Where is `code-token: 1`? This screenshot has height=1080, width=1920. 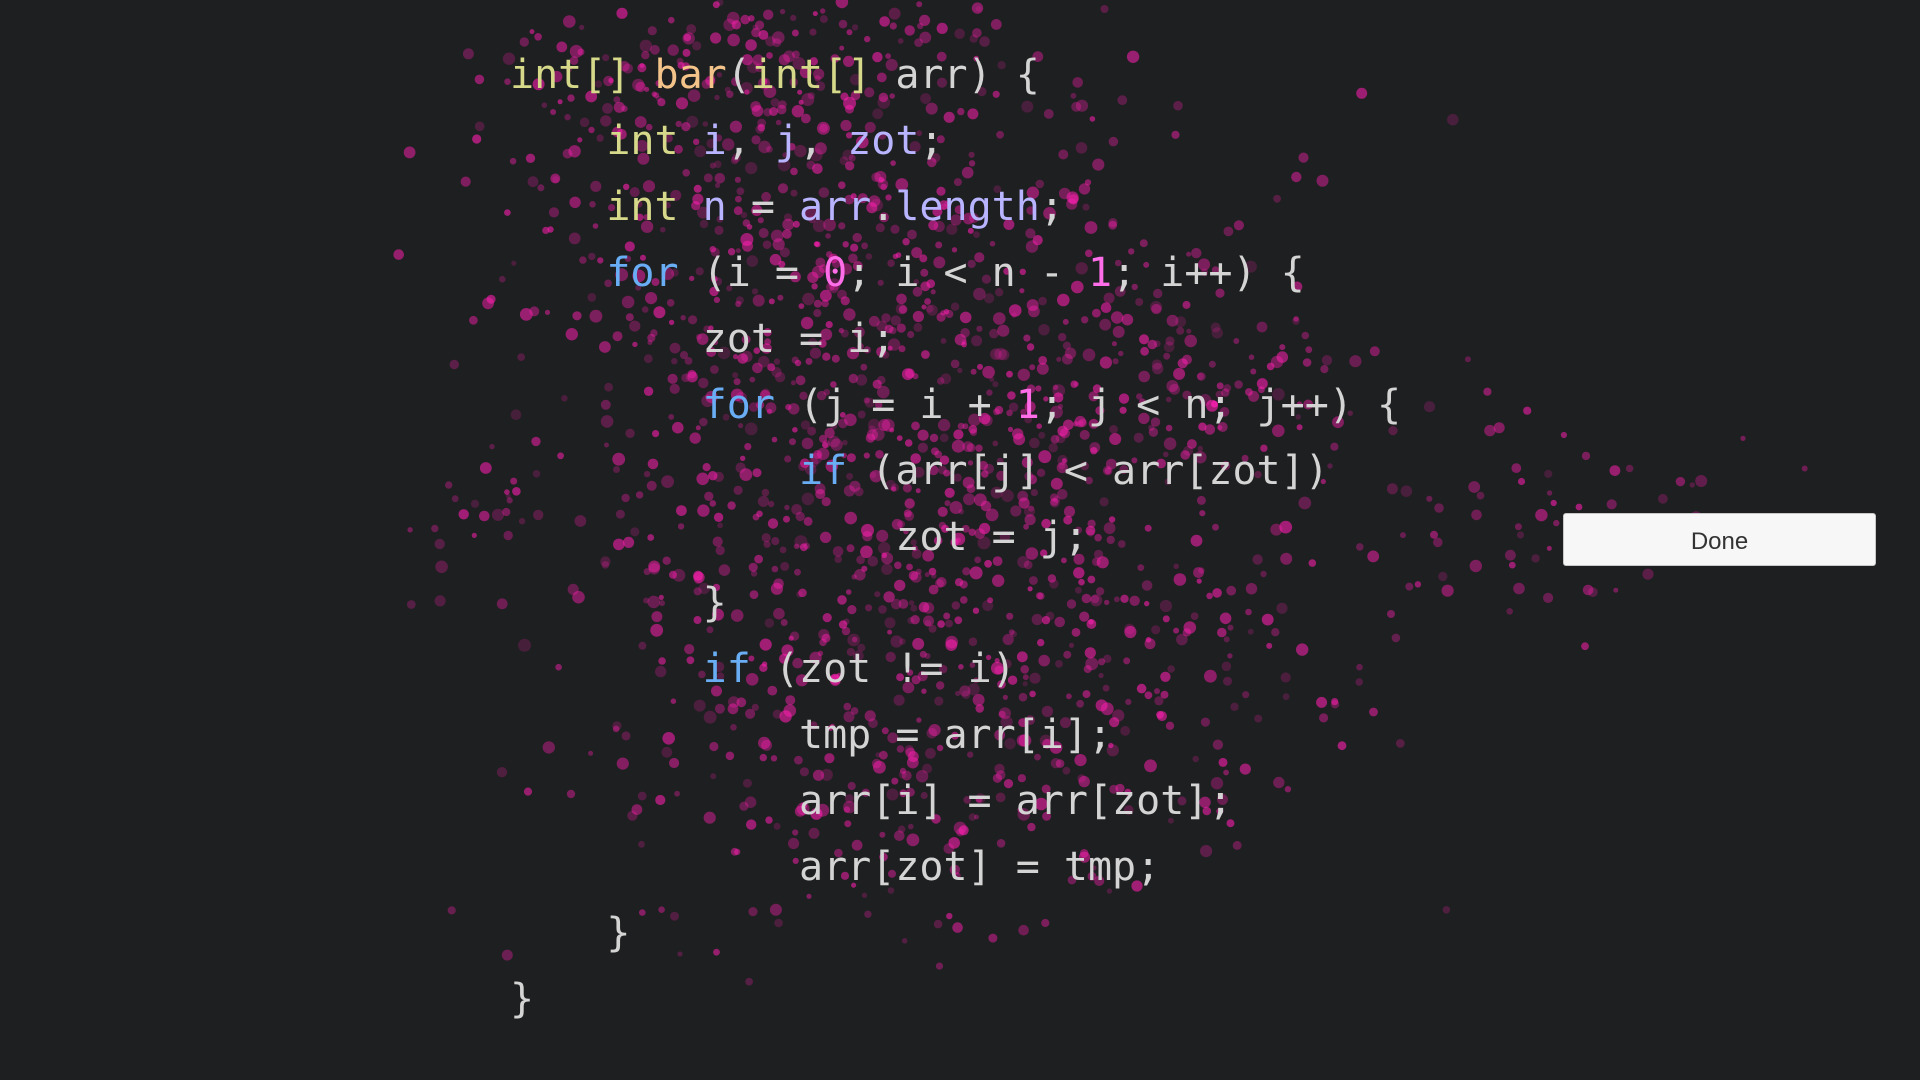
code-token: 1 is located at coordinates (1027, 405).